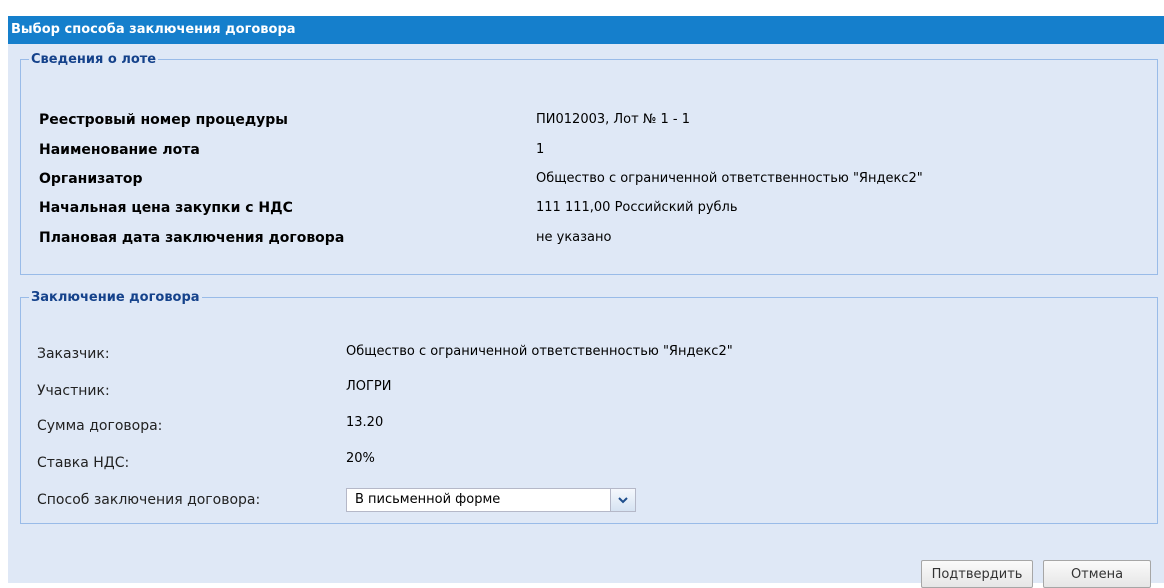 This screenshot has height=588, width=1164. I want to click on vat-rate-value: 20%, so click(360, 458).